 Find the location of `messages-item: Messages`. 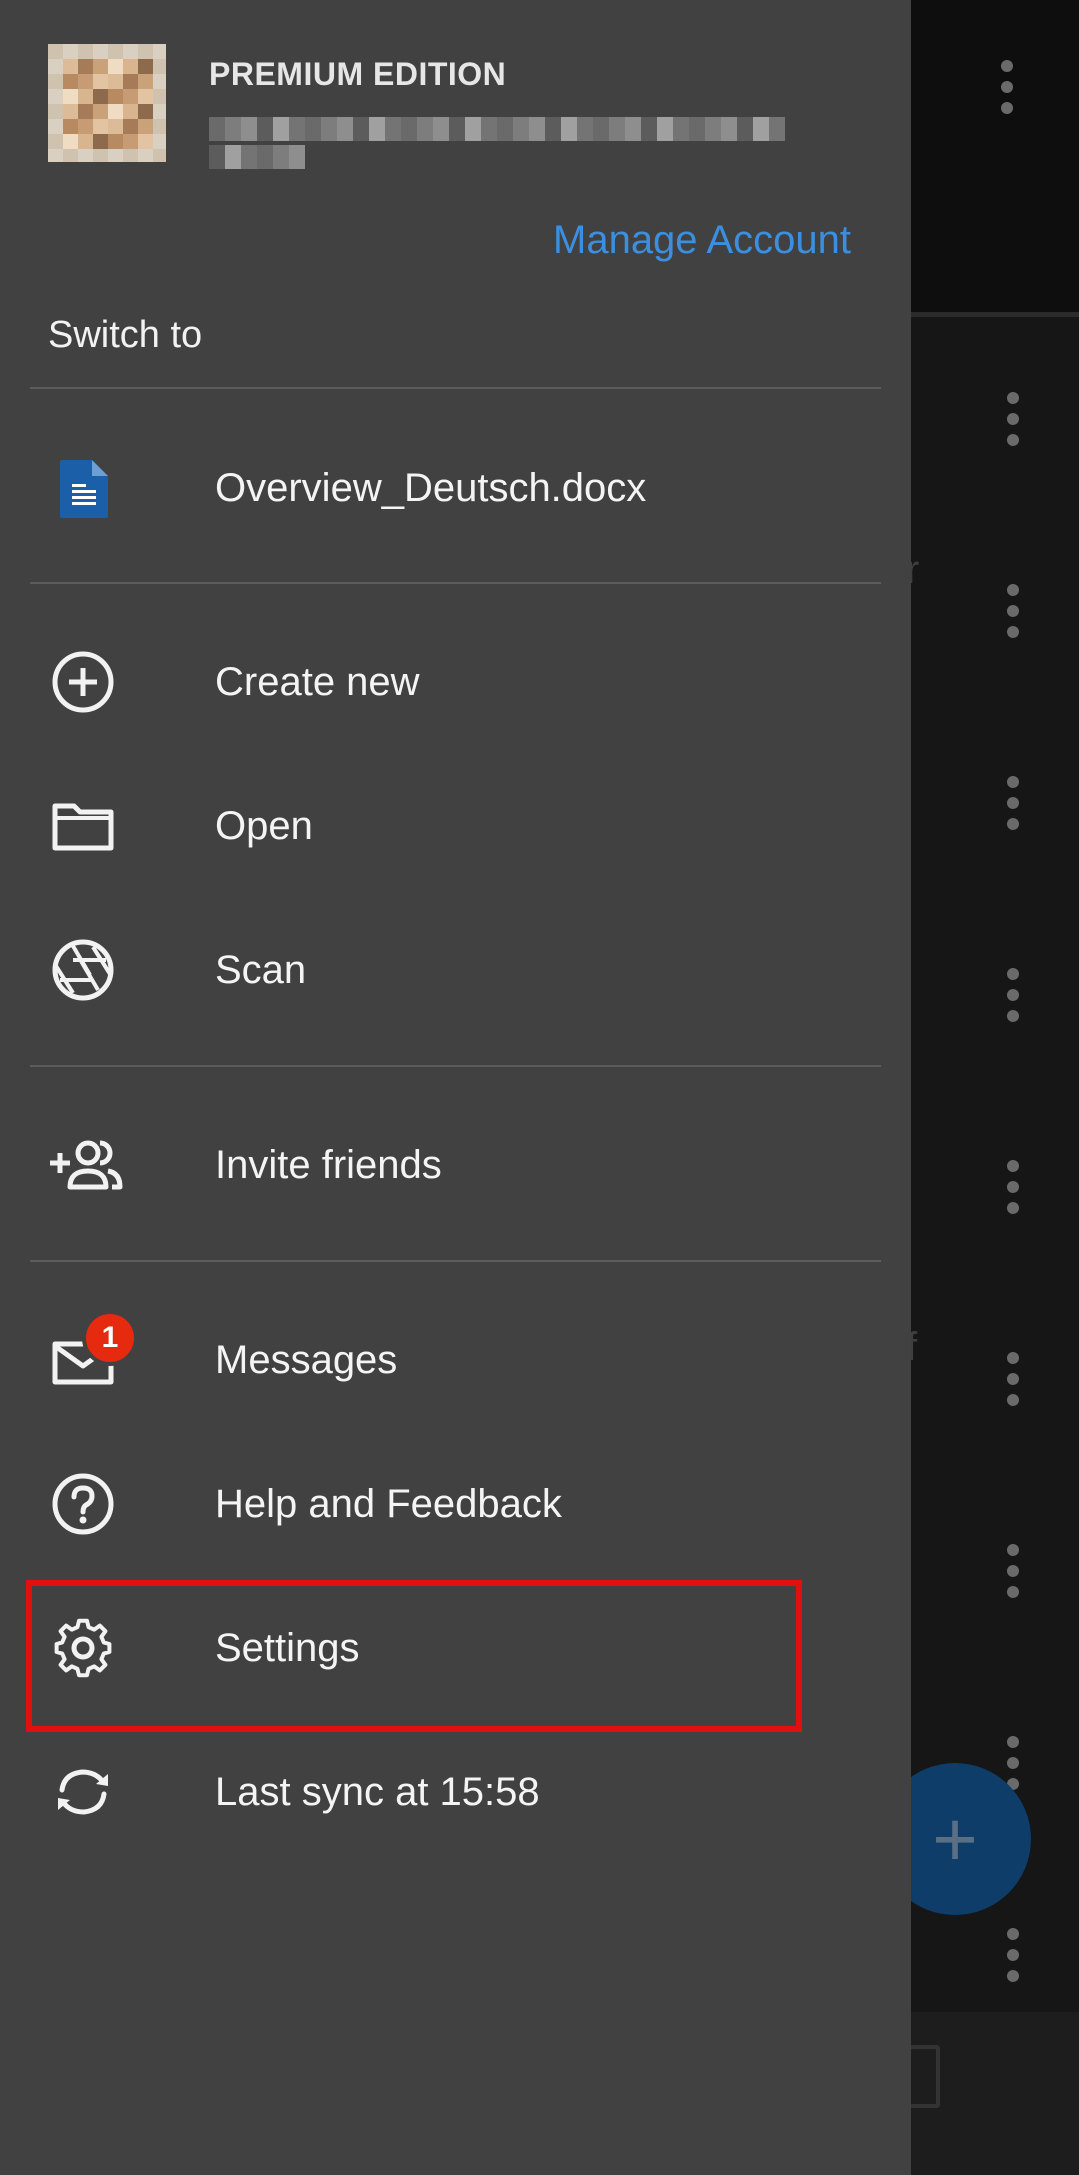

messages-item: Messages is located at coordinates (455, 1360).